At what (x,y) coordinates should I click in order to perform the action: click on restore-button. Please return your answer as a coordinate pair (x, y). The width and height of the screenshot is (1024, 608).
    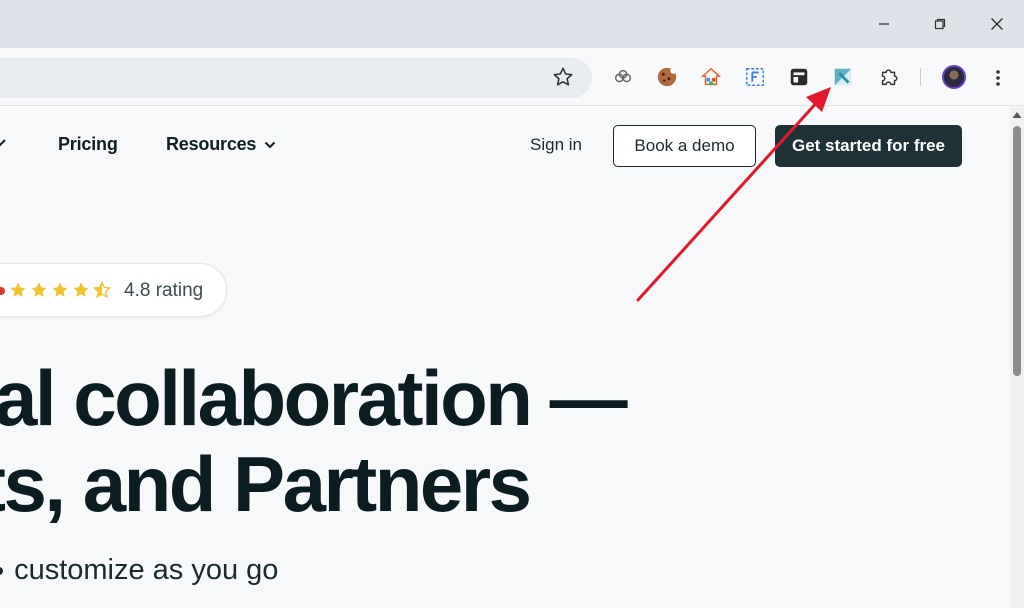
    Looking at the image, I should click on (940, 24).